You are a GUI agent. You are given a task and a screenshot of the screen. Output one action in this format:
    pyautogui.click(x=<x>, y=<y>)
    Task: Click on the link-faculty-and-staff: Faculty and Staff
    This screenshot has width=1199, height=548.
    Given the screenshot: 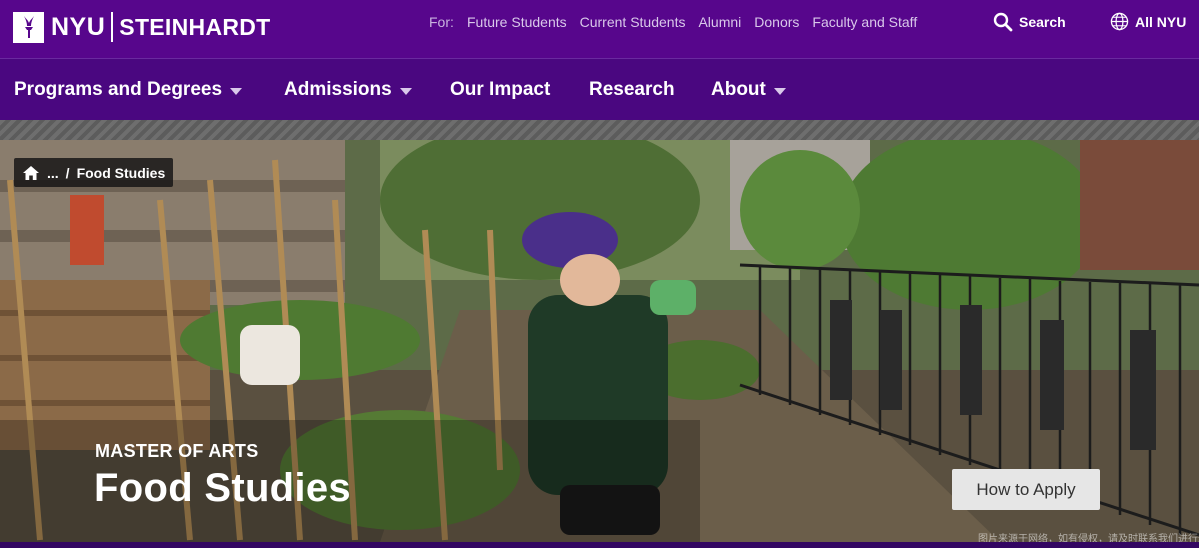 What is the action you would take?
    pyautogui.click(x=864, y=22)
    